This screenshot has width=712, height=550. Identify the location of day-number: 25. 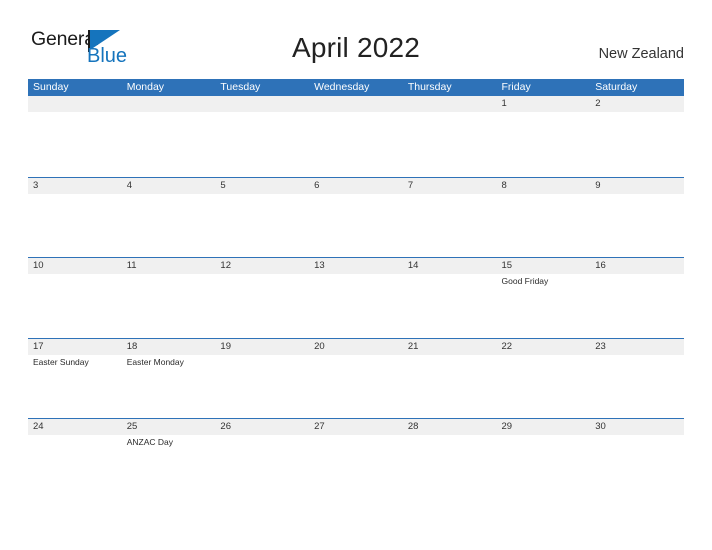
(132, 427).